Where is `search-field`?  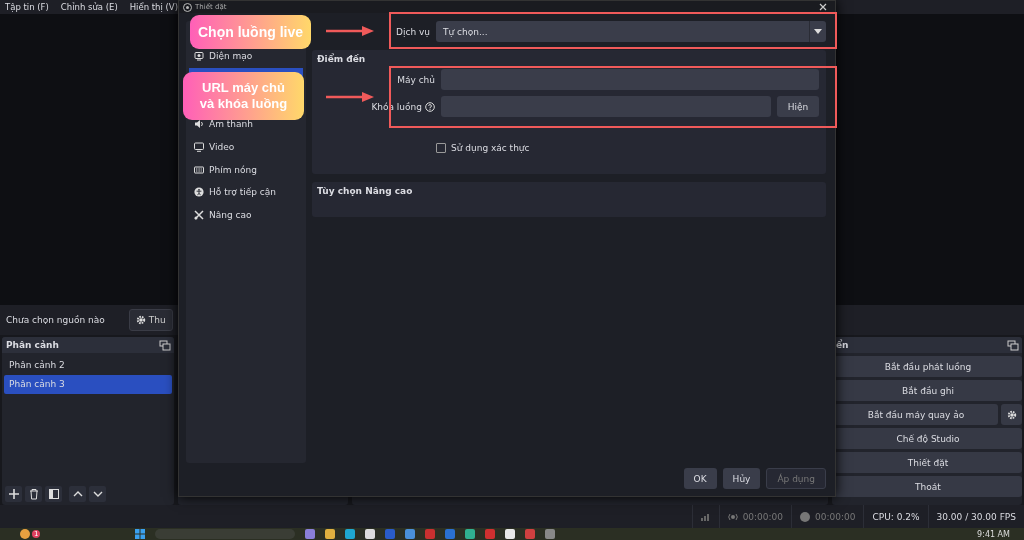
search-field is located at coordinates (225, 534).